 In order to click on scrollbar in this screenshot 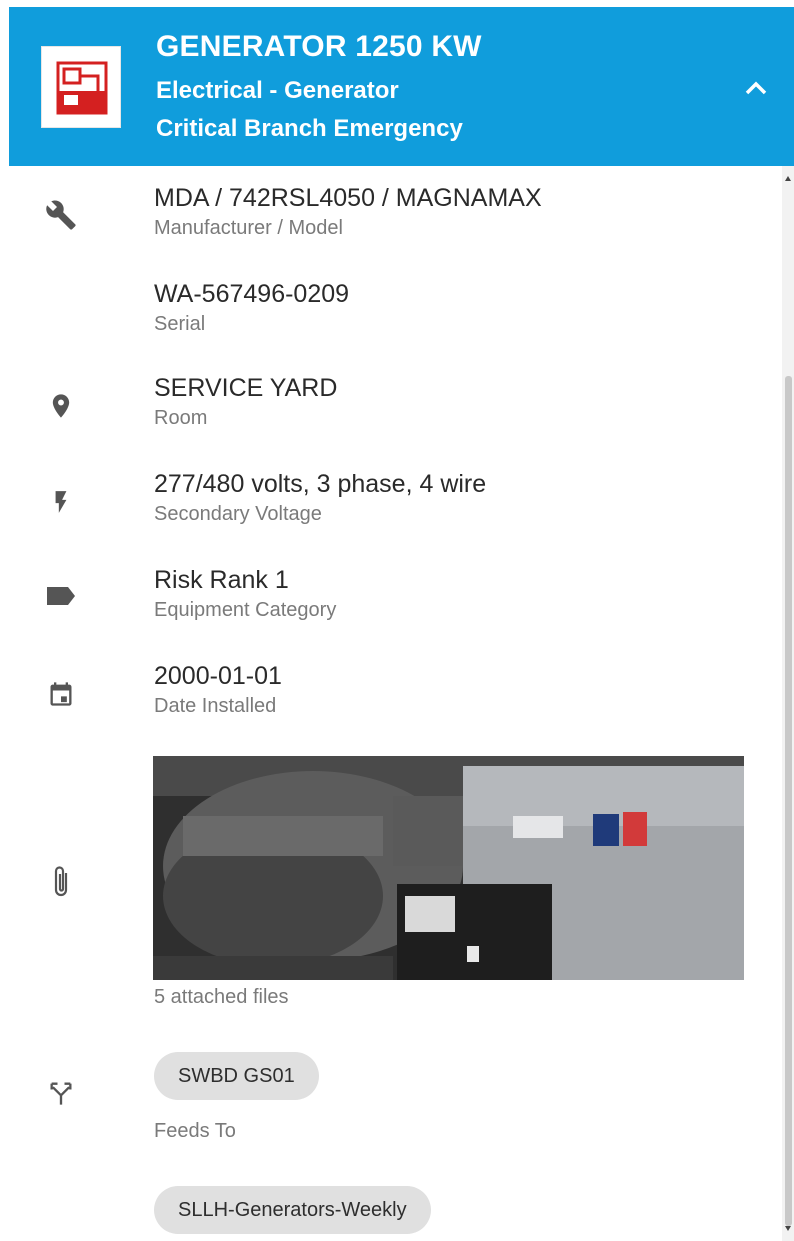, I will do `click(788, 703)`.